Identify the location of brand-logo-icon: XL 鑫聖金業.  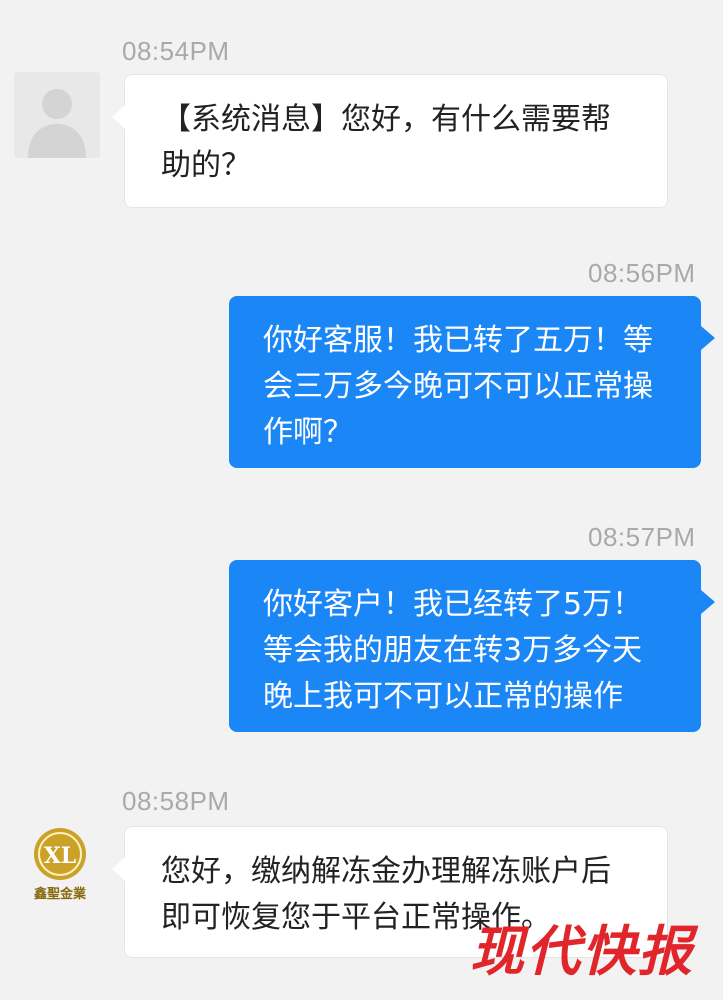
(60, 865).